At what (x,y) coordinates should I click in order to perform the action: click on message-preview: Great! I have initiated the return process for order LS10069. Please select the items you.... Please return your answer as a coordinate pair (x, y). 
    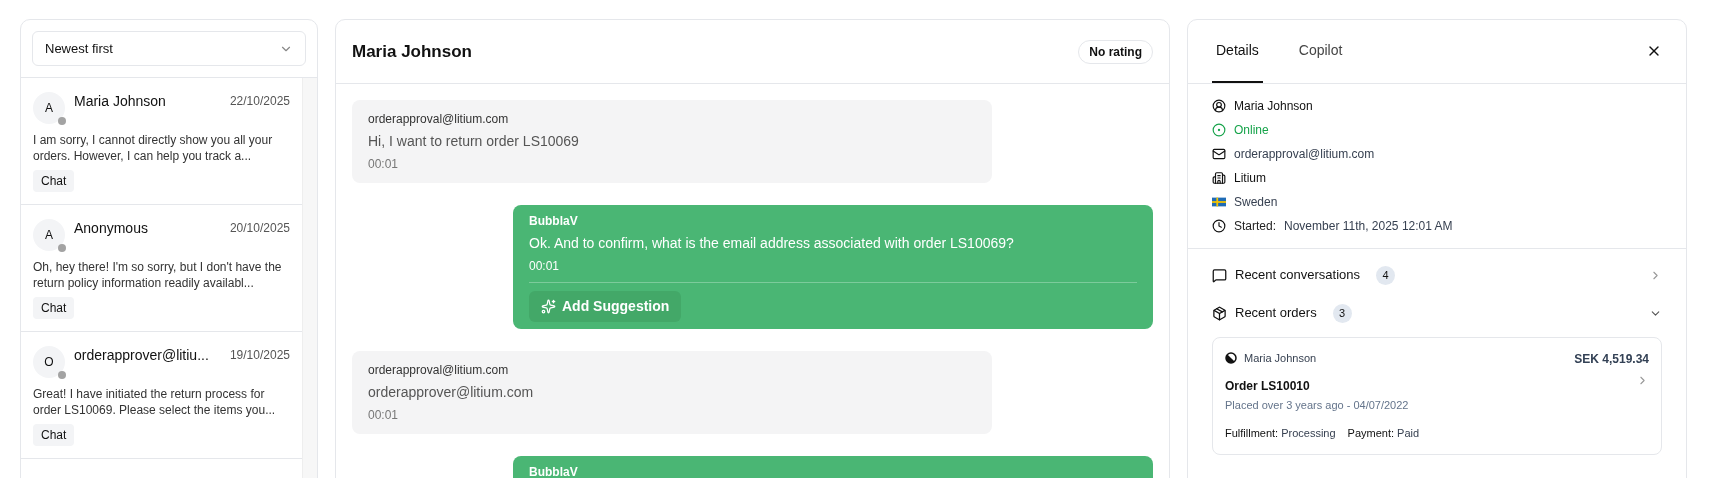
    Looking at the image, I should click on (155, 402).